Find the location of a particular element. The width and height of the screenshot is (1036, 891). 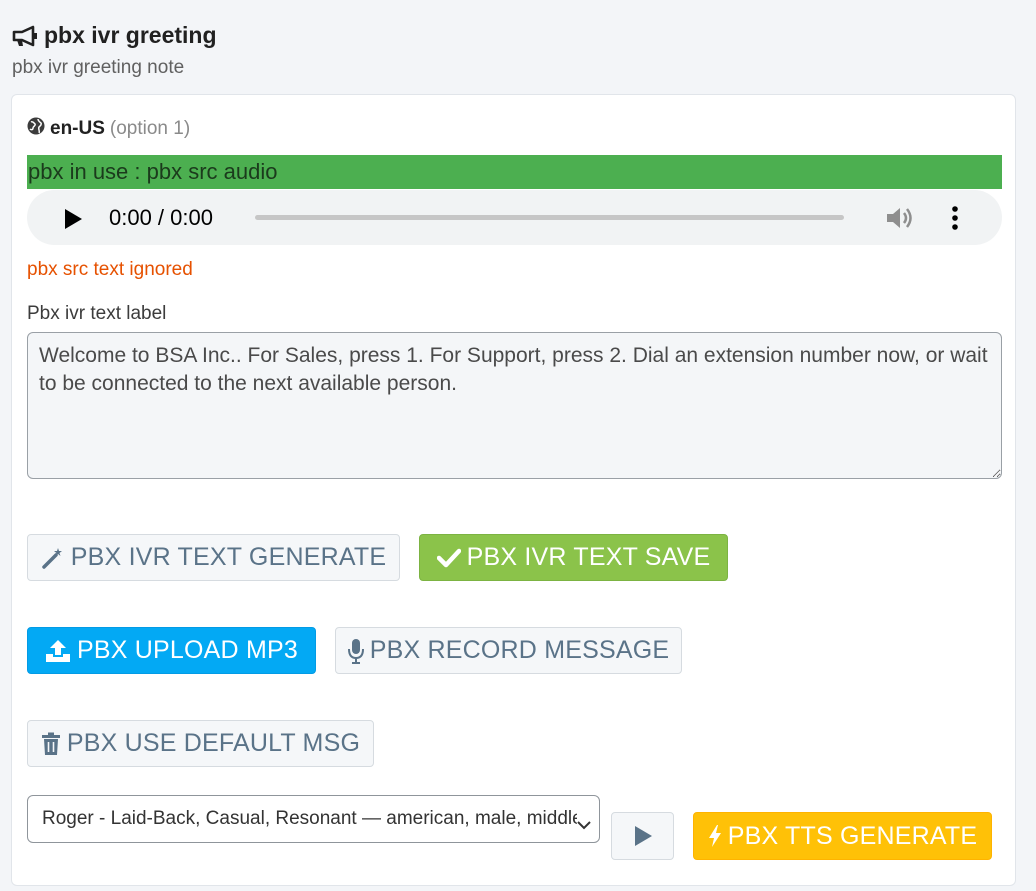

tts-generate-button: PBX TTS GENERATE is located at coordinates (842, 836).